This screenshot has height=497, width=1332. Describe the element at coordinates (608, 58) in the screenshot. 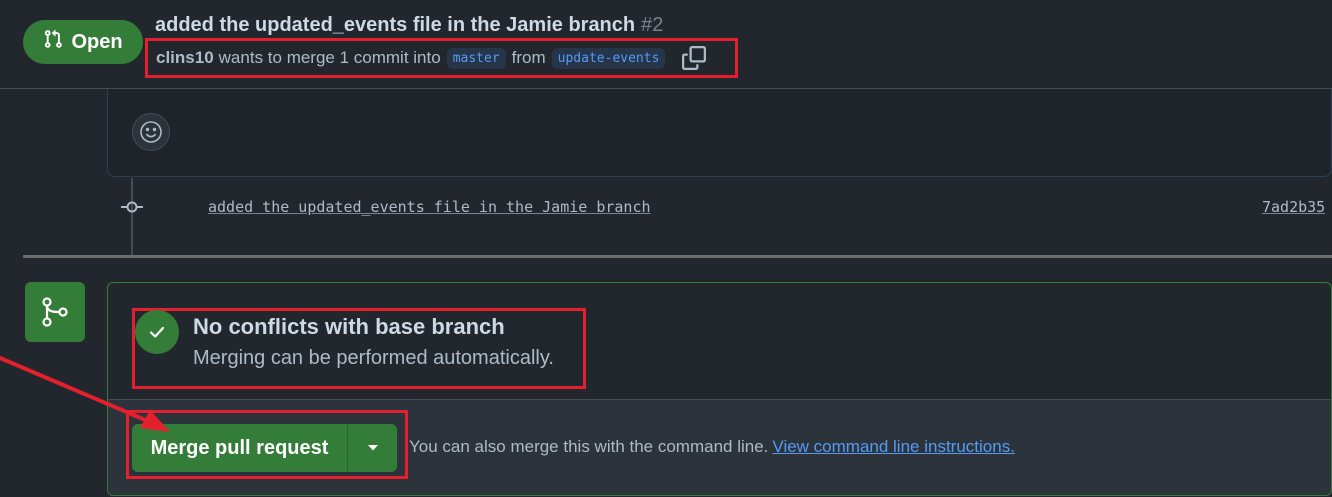

I see `head-branch-chip: update-events` at that location.